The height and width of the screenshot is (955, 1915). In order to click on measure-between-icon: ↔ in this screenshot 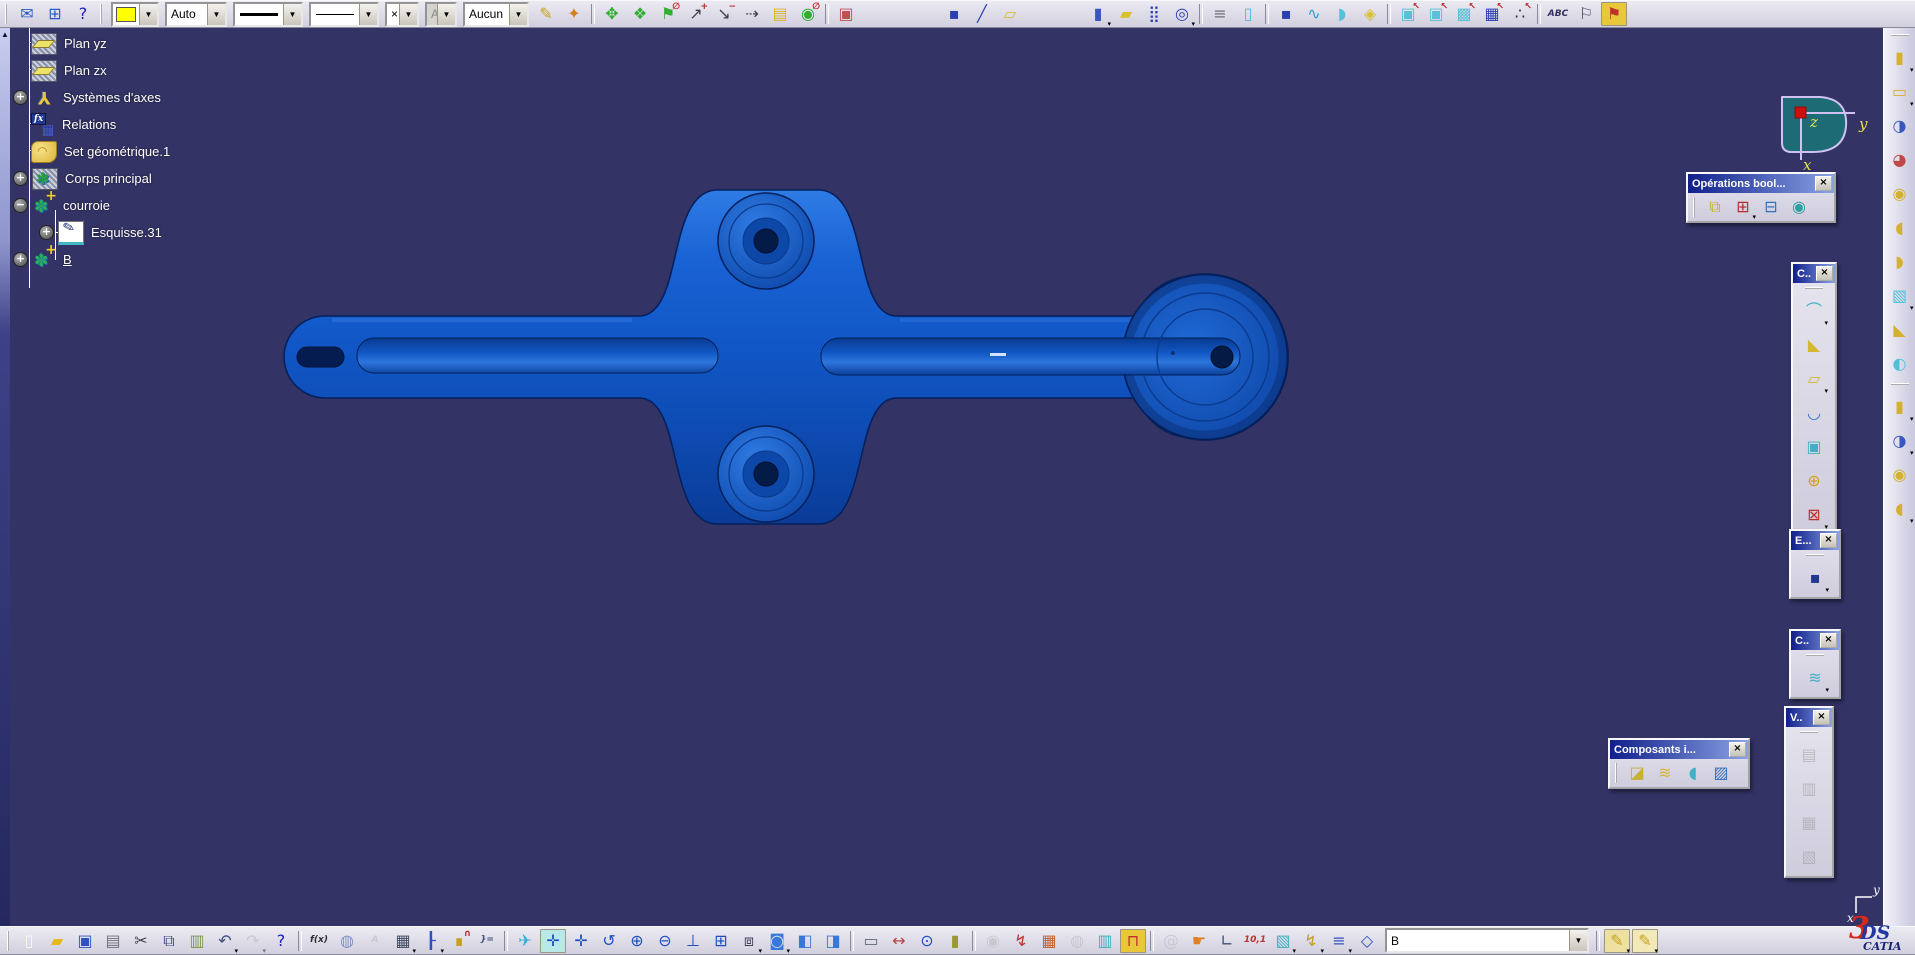, I will do `click(899, 941)`.